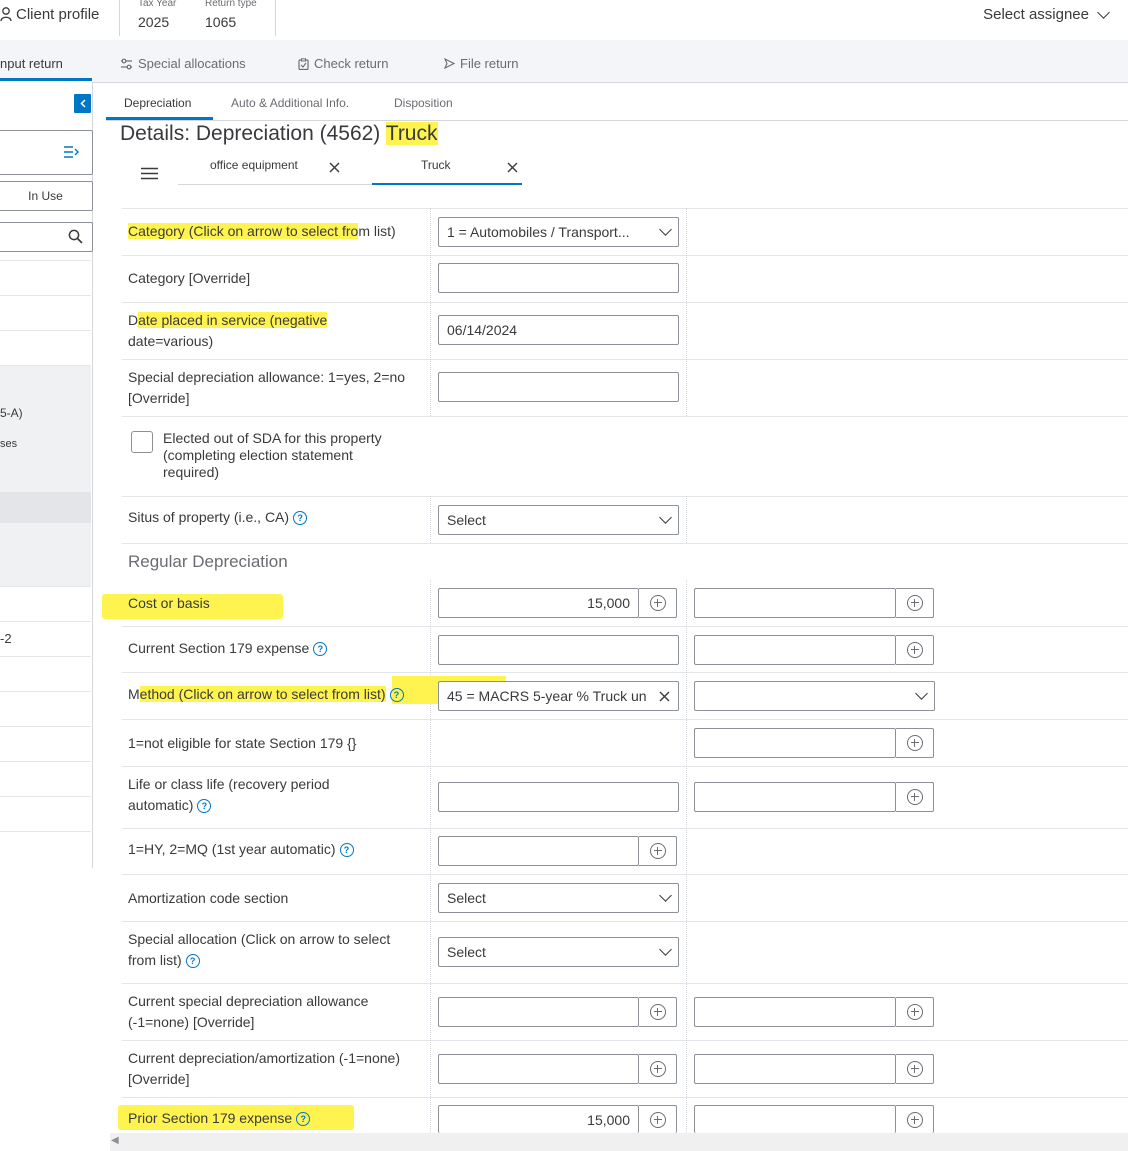 The height and width of the screenshot is (1151, 1128). What do you see at coordinates (46, 79) in the screenshot?
I see `active-tab-indicator` at bounding box center [46, 79].